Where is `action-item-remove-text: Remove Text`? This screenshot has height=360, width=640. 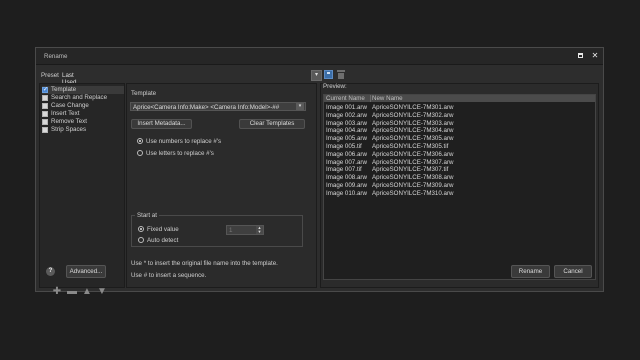 action-item-remove-text: Remove Text is located at coordinates (83, 122).